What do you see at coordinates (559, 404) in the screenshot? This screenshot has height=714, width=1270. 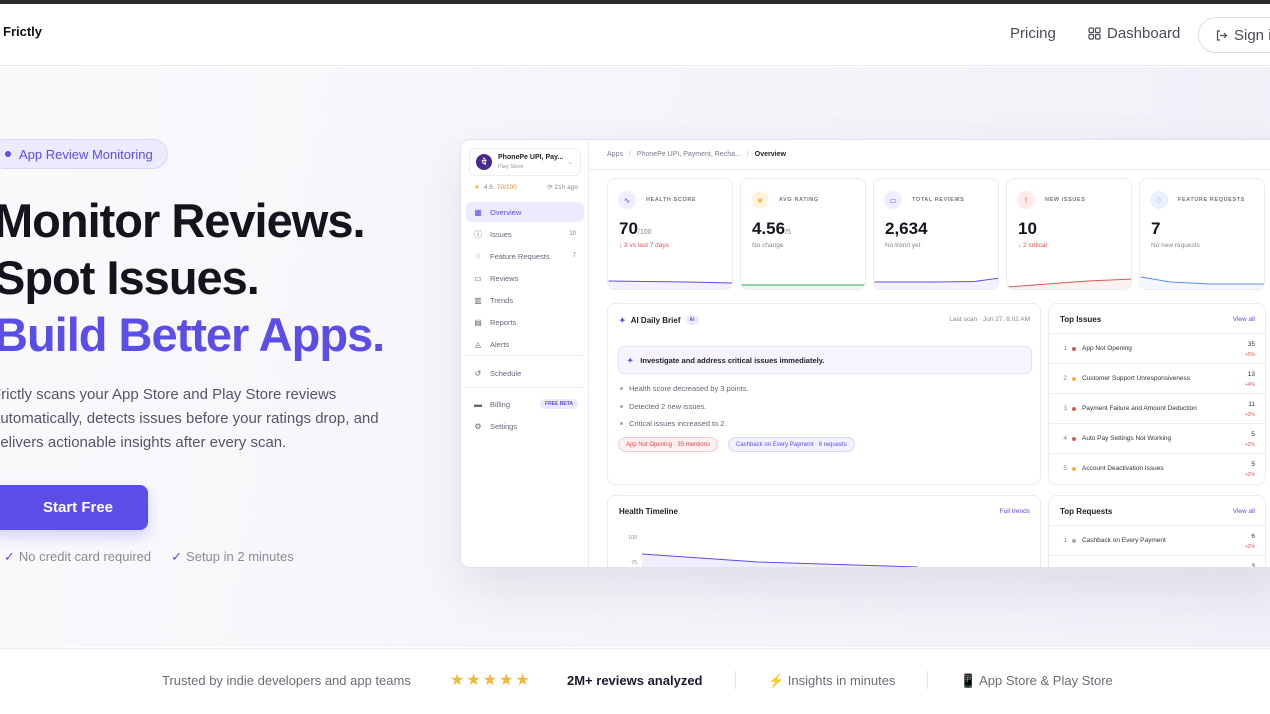 I see `free-beta-badge: FREE BETA` at bounding box center [559, 404].